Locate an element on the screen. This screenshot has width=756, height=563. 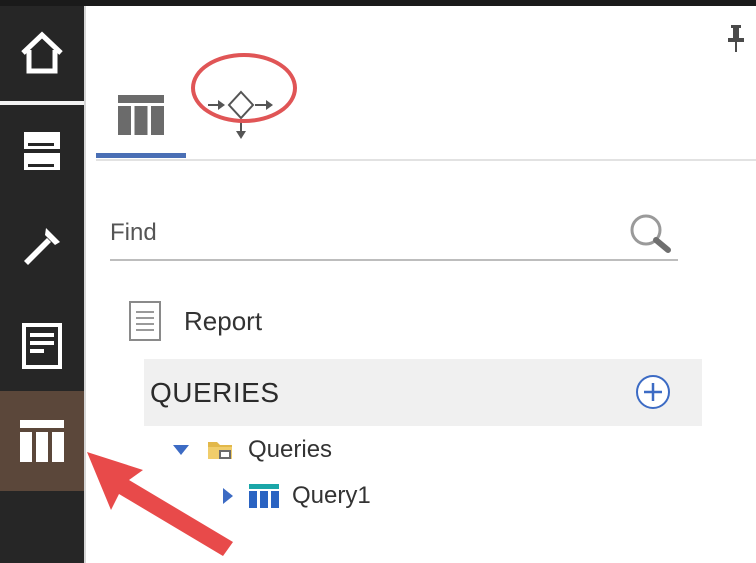
tree-item-report: Report is located at coordinates (195, 321).